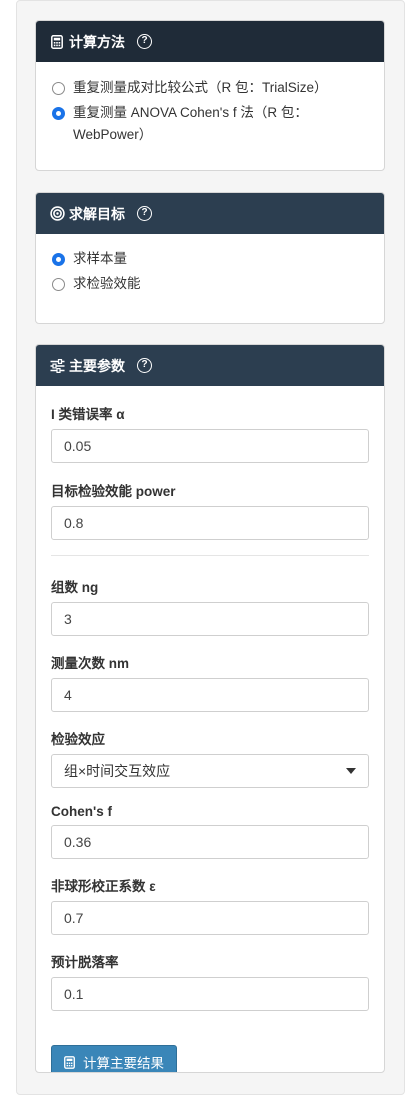  What do you see at coordinates (57, 214) in the screenshot?
I see `target-icon` at bounding box center [57, 214].